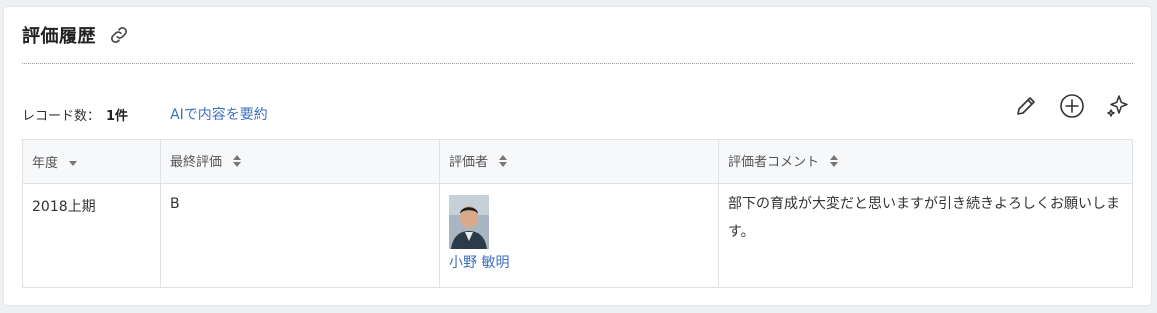 The height and width of the screenshot is (313, 1157). Describe the element at coordinates (300, 235) in the screenshot. I see `cell-final-rating: B` at that location.